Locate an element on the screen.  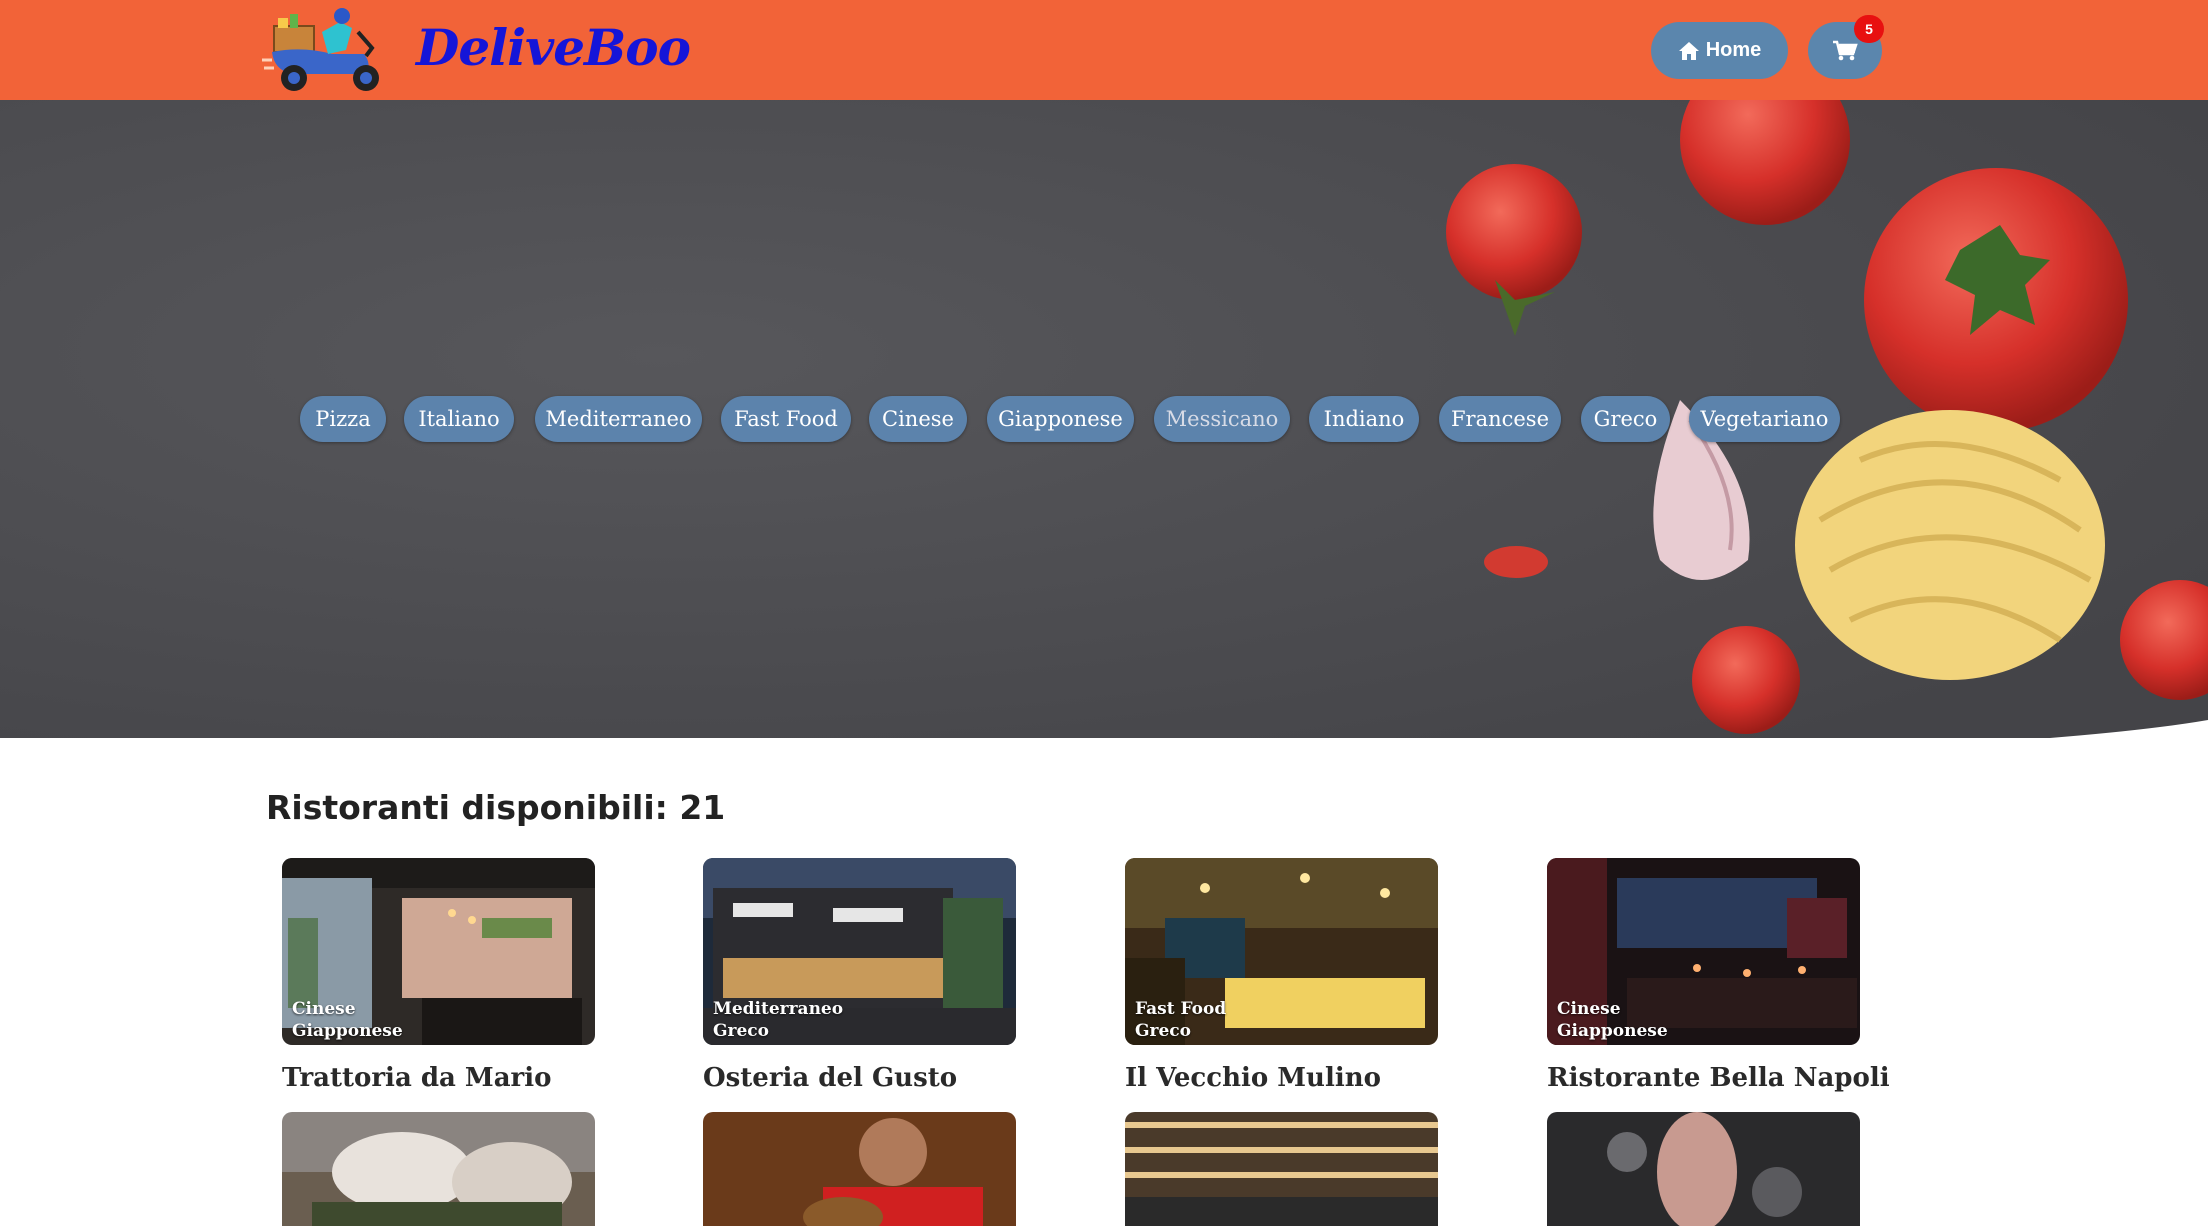
brand-logo: DeliveBoo is located at coordinates (476, 50).